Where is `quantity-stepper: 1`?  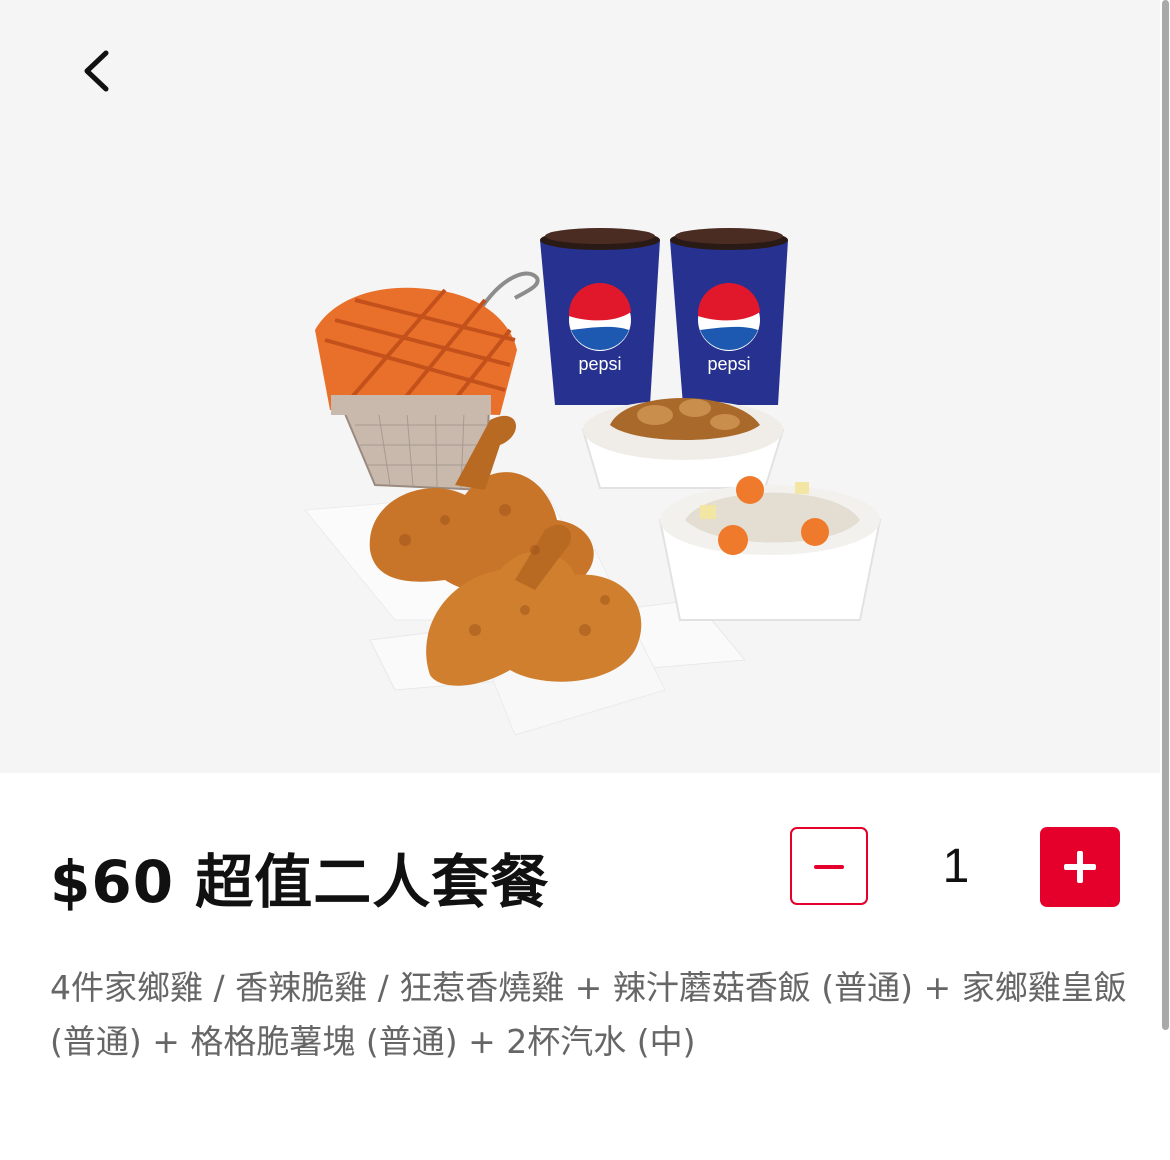
quantity-stepper: 1 is located at coordinates (955, 868).